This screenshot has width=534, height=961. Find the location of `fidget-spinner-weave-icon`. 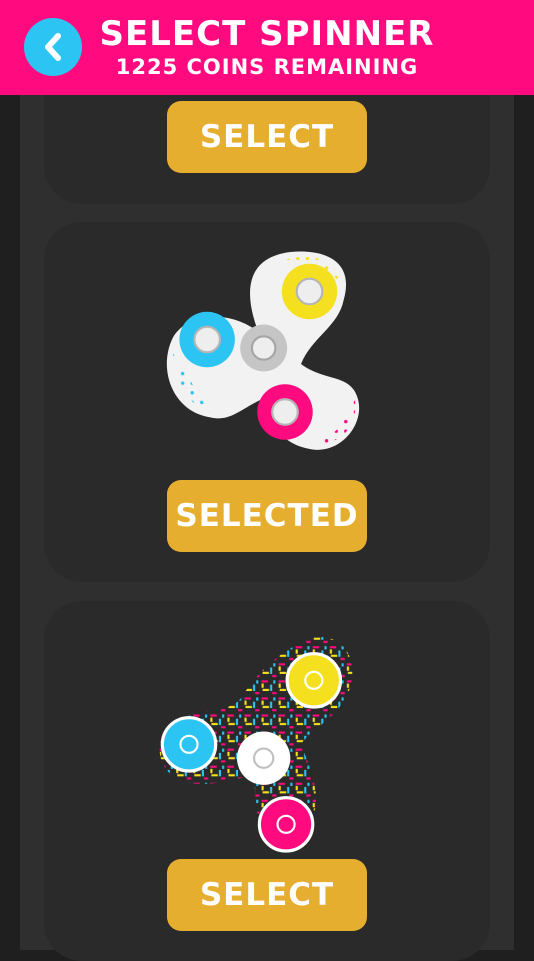

fidget-spinner-weave-icon is located at coordinates (256, 744).